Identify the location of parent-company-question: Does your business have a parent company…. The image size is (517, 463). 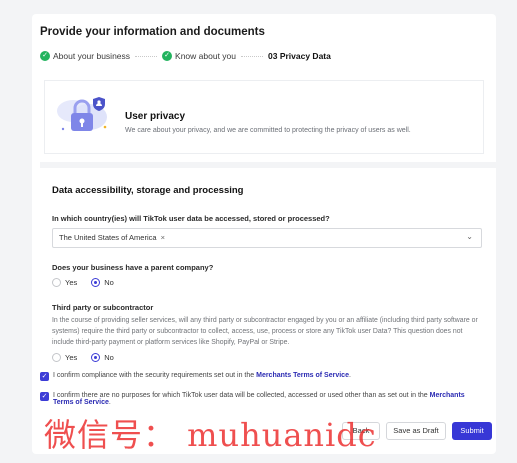
(133, 267).